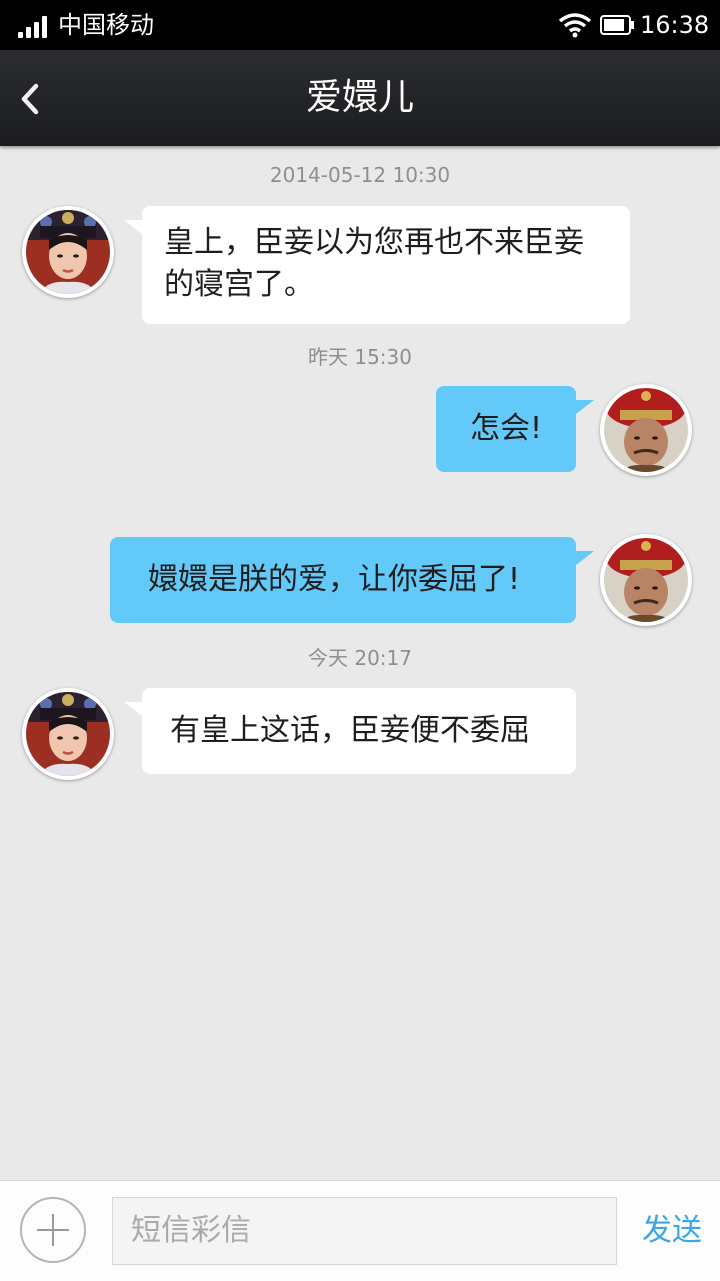 This screenshot has width=720, height=1281. I want to click on message-timestamp: 今天 20:17, so click(360, 658).